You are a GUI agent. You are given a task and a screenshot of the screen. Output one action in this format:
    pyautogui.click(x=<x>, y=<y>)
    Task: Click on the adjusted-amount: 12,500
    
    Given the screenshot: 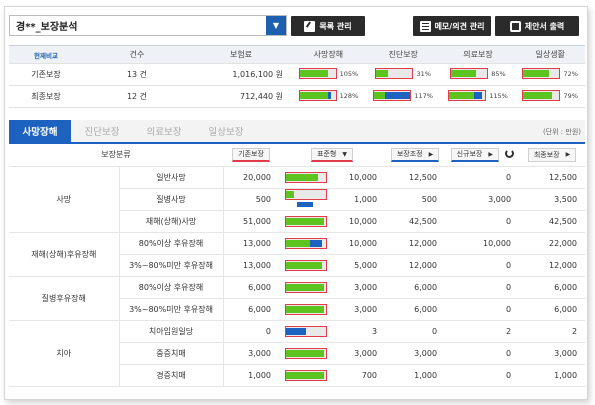 What is the action you would take?
    pyautogui.click(x=415, y=177)
    